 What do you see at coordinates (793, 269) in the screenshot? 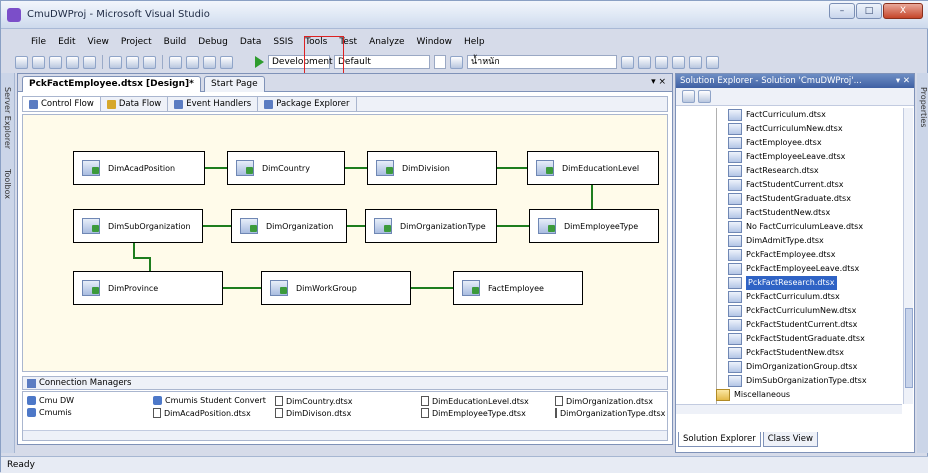
I see `tree-item: PckFactEmployeeLeave.dtsx` at bounding box center [793, 269].